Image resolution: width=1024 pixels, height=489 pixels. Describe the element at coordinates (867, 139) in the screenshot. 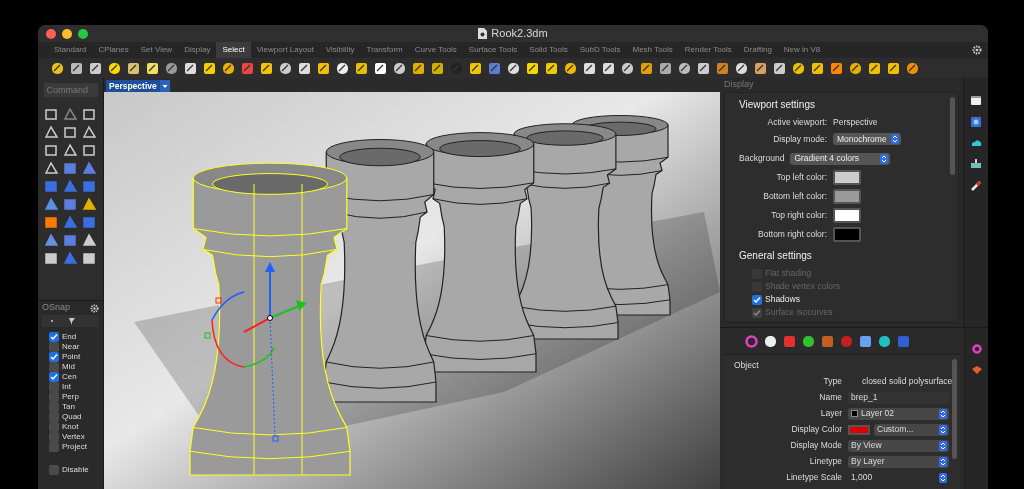

I see `select-field: Monochrome` at that location.